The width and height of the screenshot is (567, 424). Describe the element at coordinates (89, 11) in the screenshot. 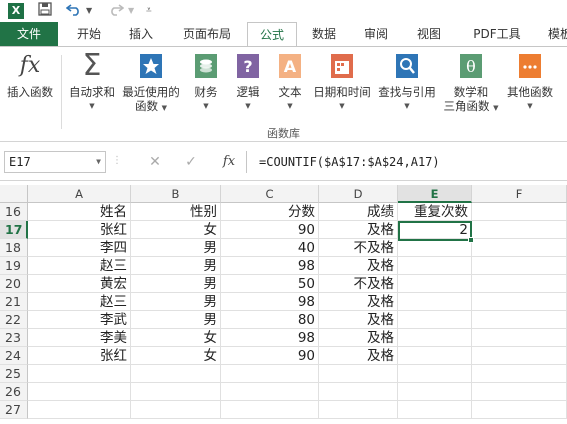

I see `undo-dropdown-icon: ▼` at that location.